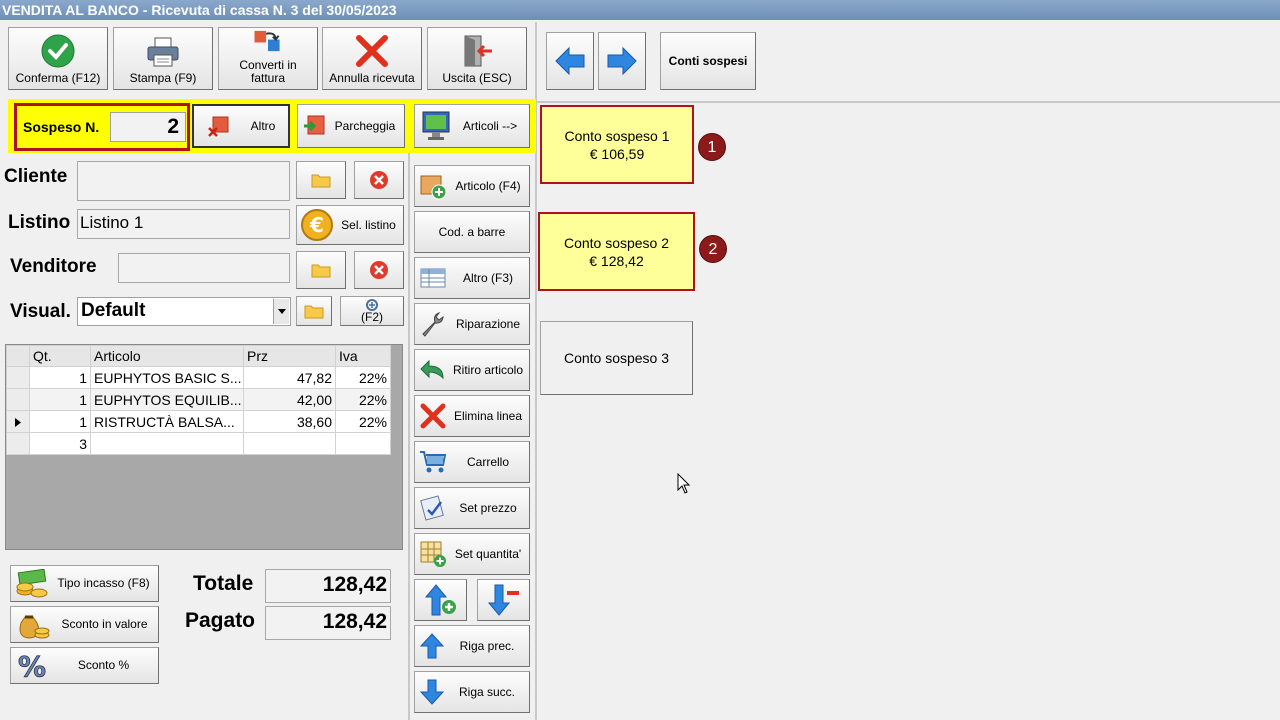  What do you see at coordinates (472, 416) in the screenshot?
I see `elimina-linea-button: Elimina linea` at bounding box center [472, 416].